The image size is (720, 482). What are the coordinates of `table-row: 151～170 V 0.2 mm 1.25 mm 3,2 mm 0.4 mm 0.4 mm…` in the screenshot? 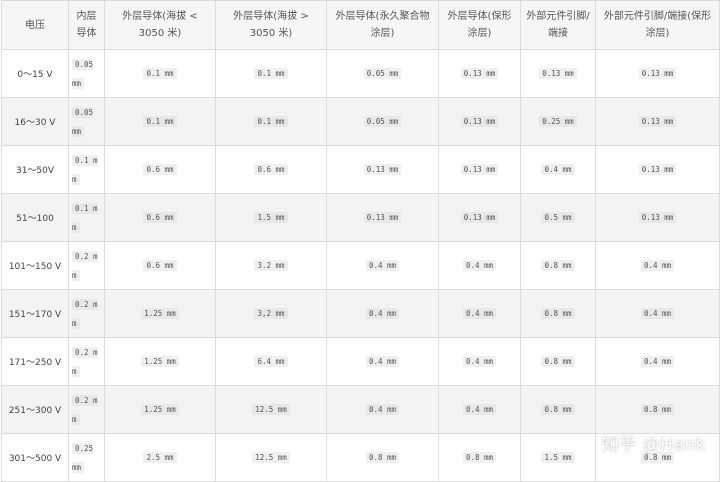 It's located at (360, 313).